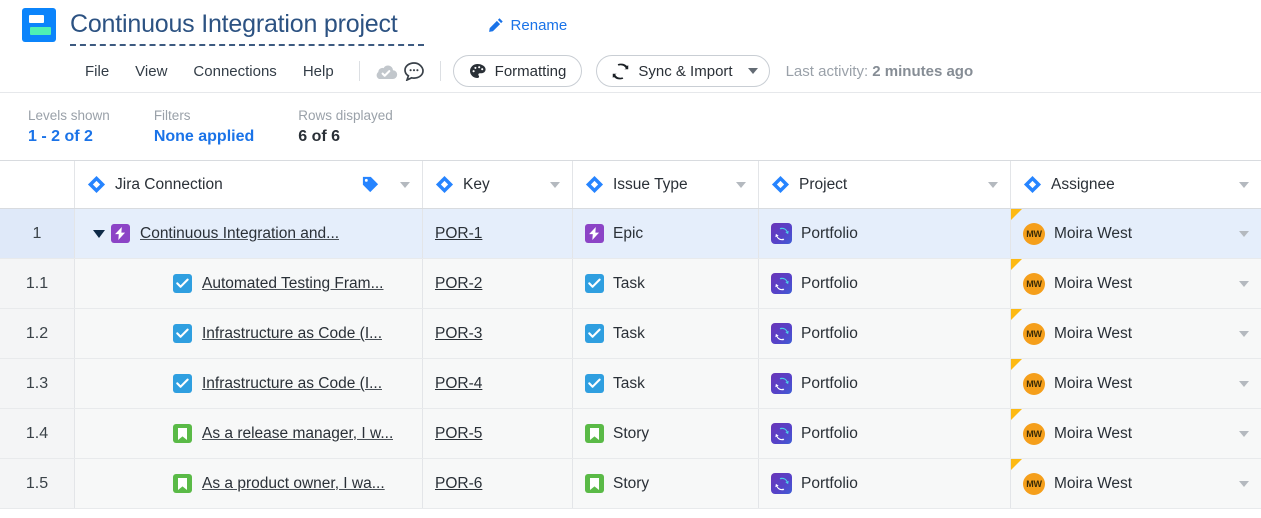  I want to click on column-header-label: Key, so click(476, 184).